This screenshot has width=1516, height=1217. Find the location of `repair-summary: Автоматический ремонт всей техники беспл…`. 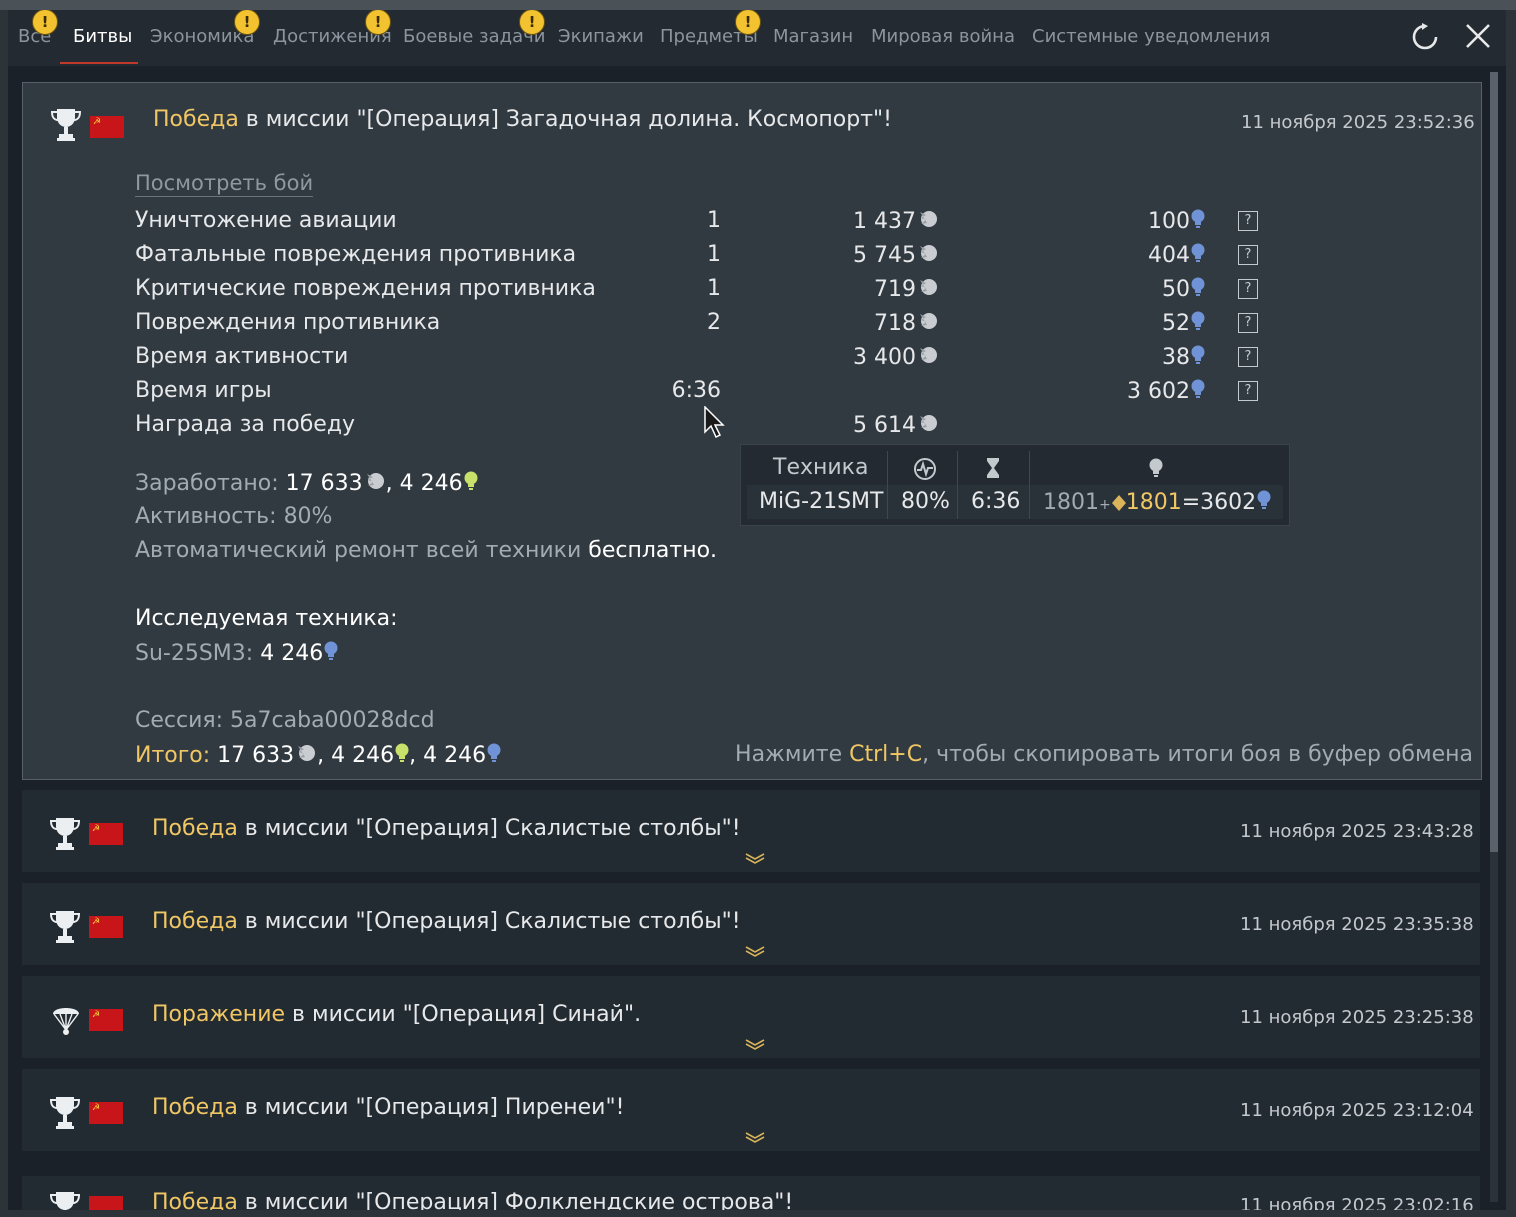

repair-summary: Автоматический ремонт всей техники беспл… is located at coordinates (426, 550).